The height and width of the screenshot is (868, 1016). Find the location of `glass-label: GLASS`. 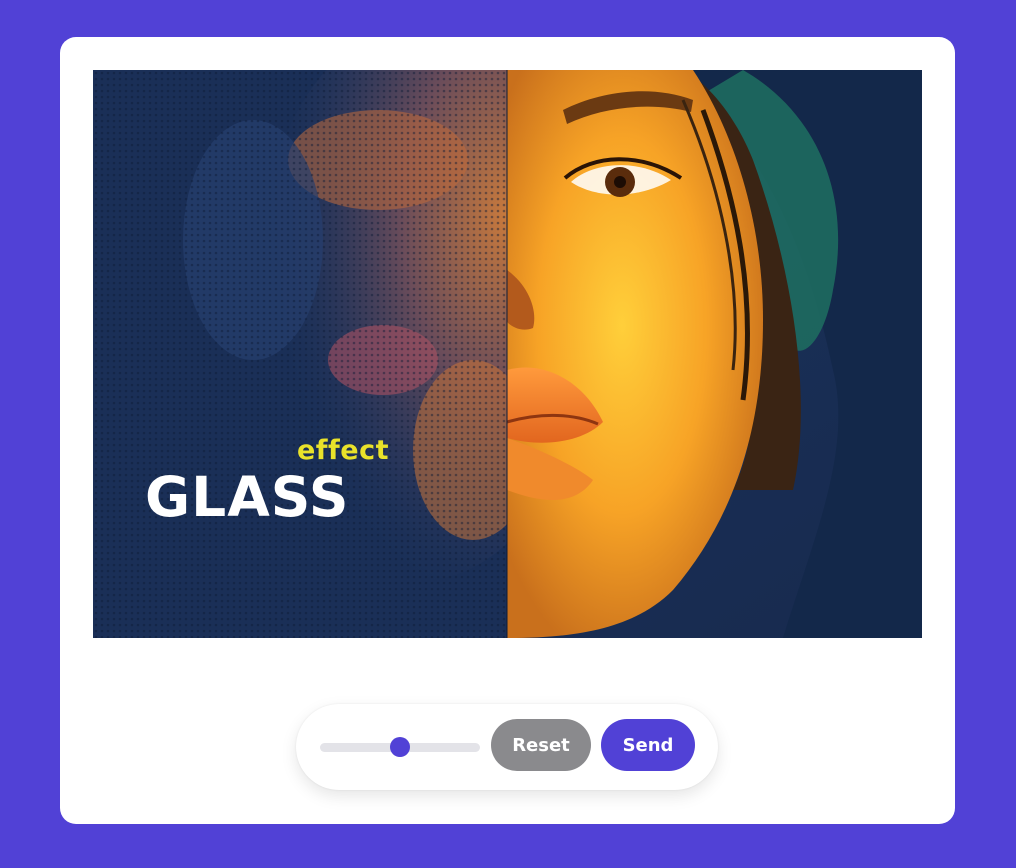

glass-label: GLASS is located at coordinates (247, 497).